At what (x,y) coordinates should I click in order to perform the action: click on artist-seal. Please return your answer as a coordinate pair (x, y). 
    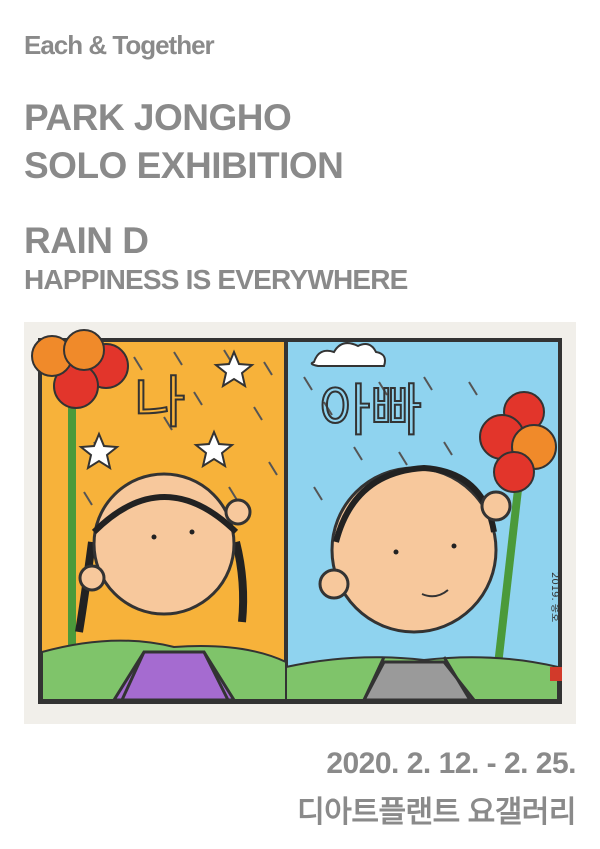
    Looking at the image, I should click on (556, 674).